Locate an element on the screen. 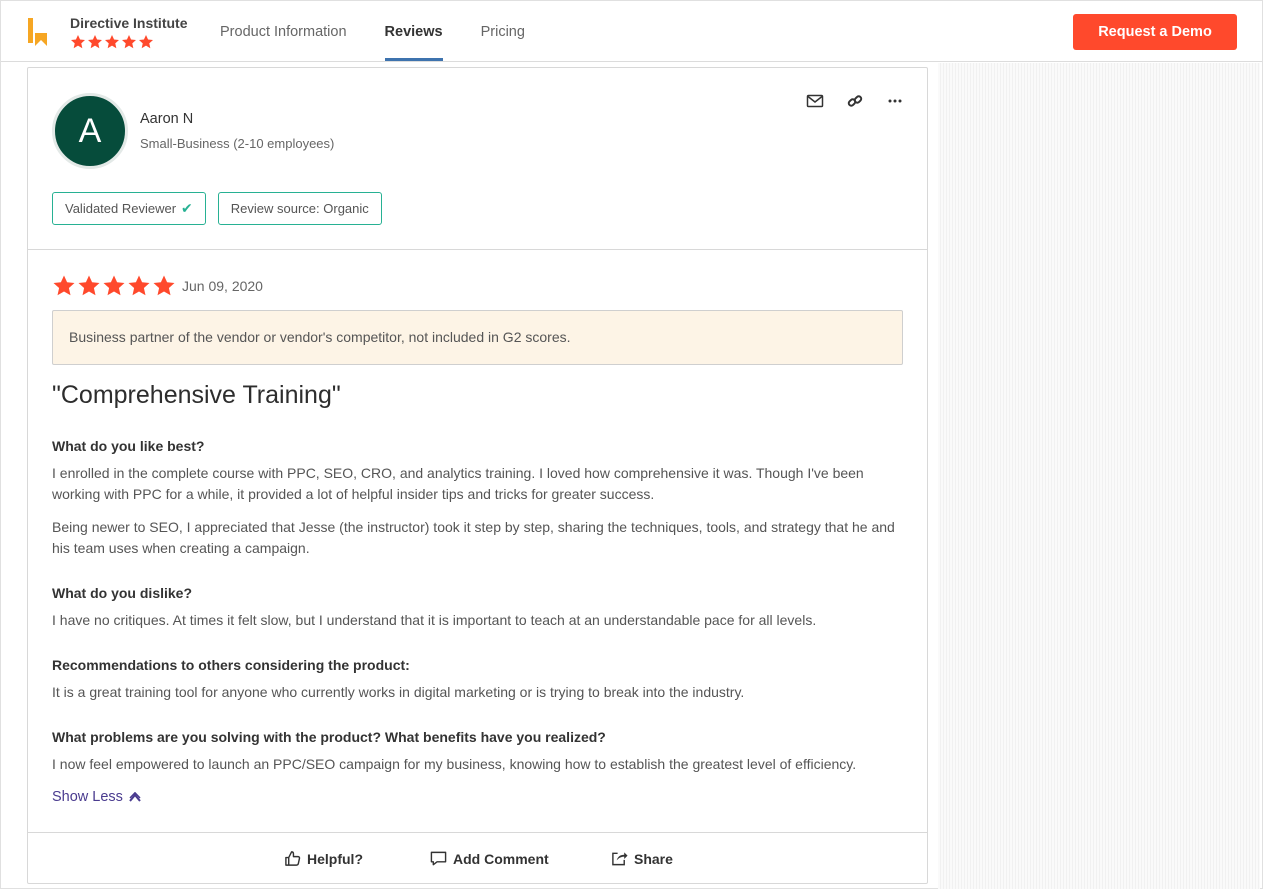 Image resolution: width=1263 pixels, height=889 pixels. link-icon is located at coordinates (855, 101).